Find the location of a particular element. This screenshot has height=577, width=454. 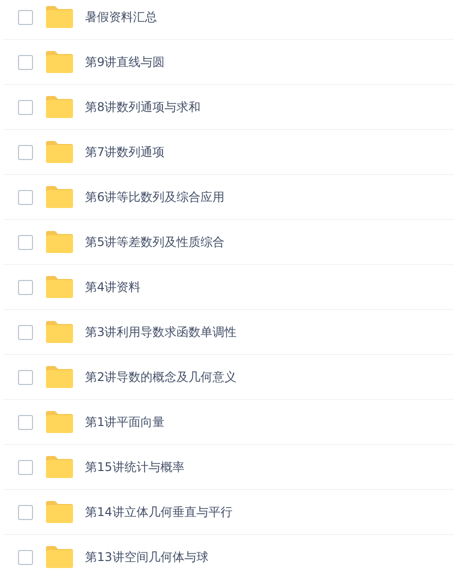

folder-name: 第2讲导数的概念及几何意义 is located at coordinates (161, 377).